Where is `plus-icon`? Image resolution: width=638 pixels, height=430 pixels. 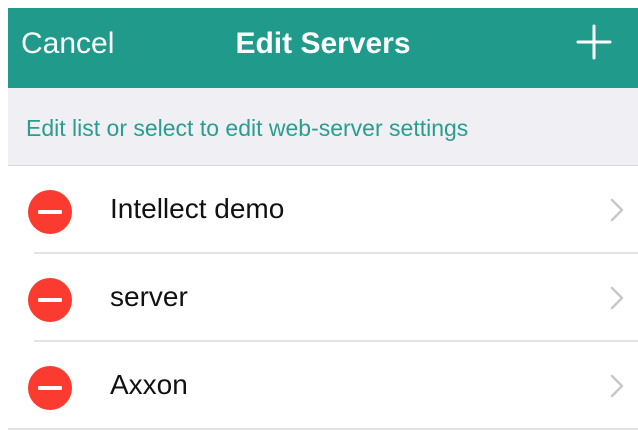 plus-icon is located at coordinates (594, 42).